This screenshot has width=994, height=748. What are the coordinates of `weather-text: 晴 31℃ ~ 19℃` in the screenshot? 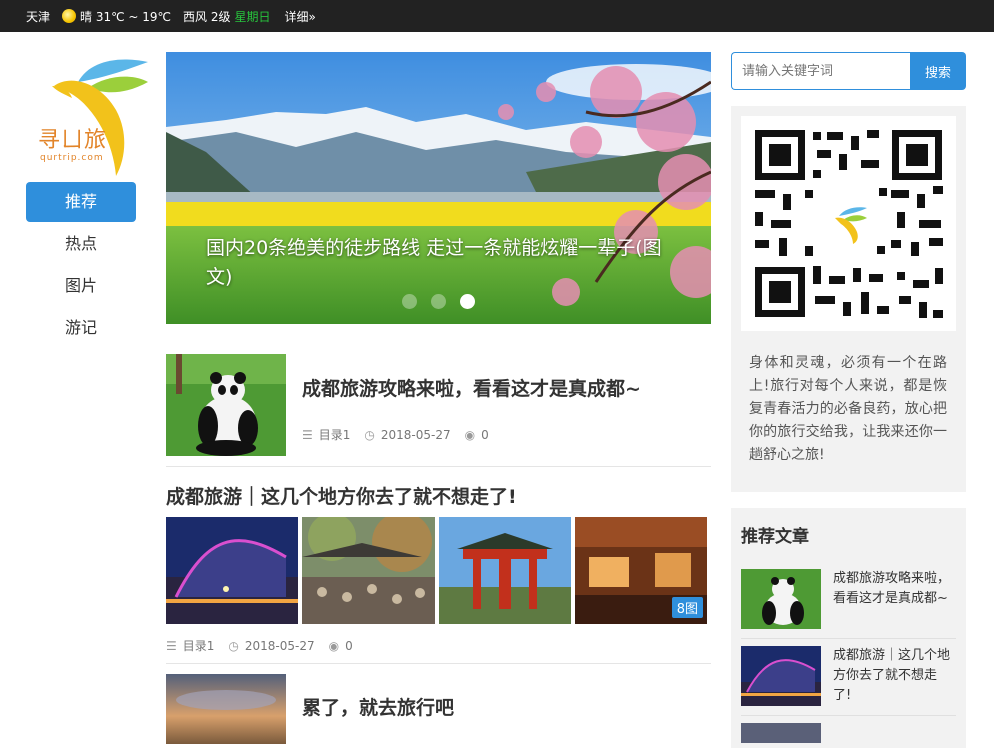 It's located at (126, 16).